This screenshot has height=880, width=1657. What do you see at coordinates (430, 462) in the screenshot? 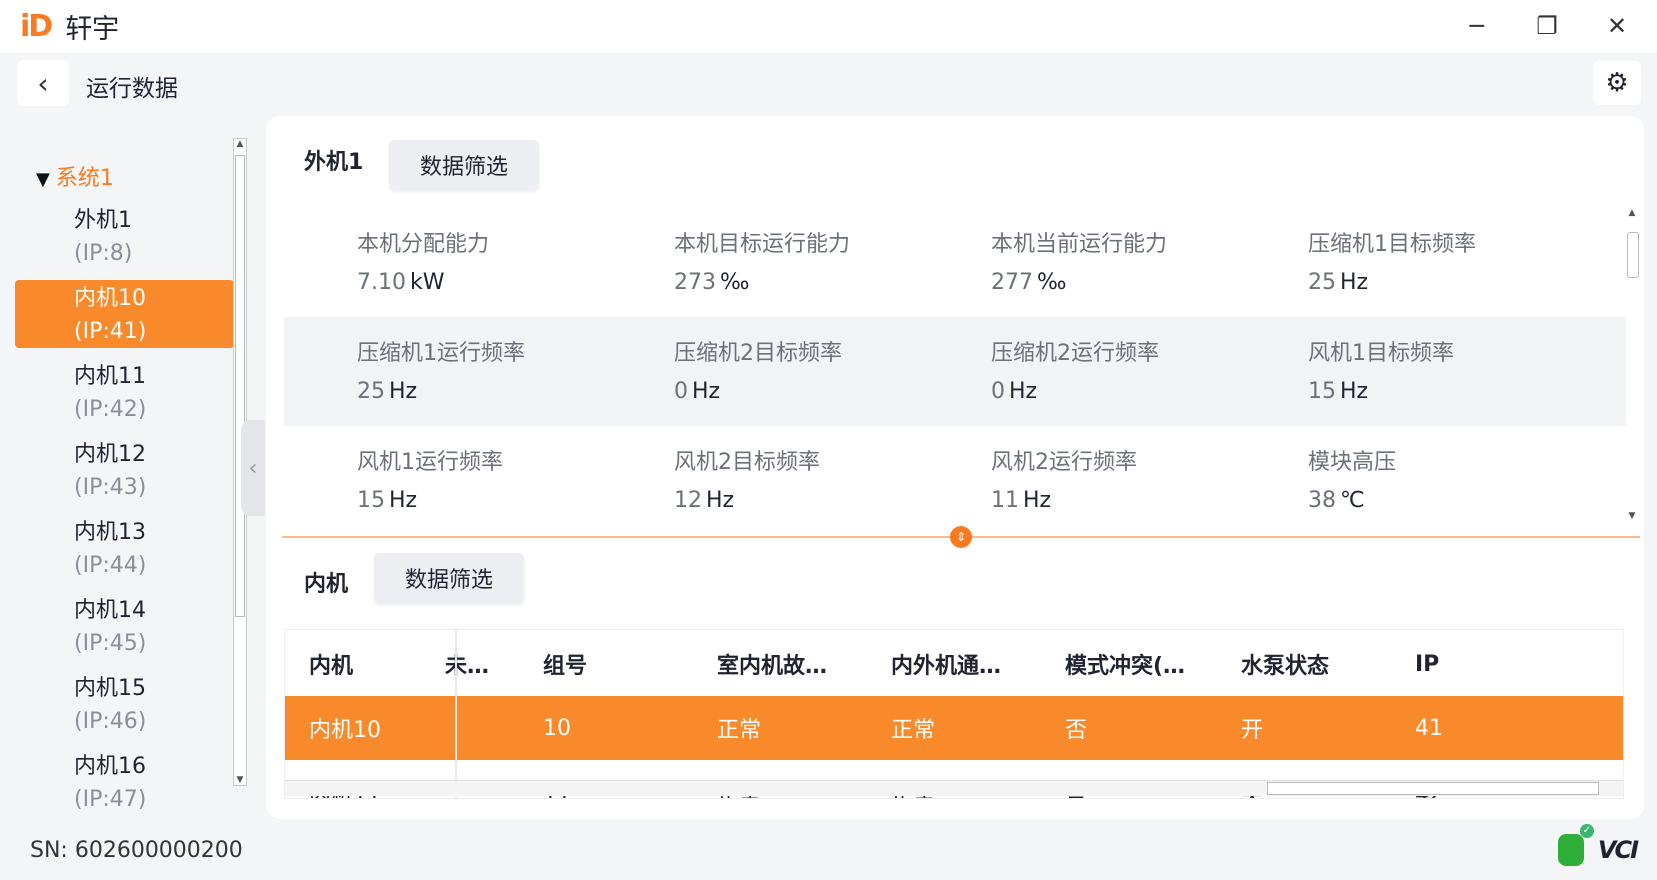
I see `param-label: 风机1运行频率` at bounding box center [430, 462].